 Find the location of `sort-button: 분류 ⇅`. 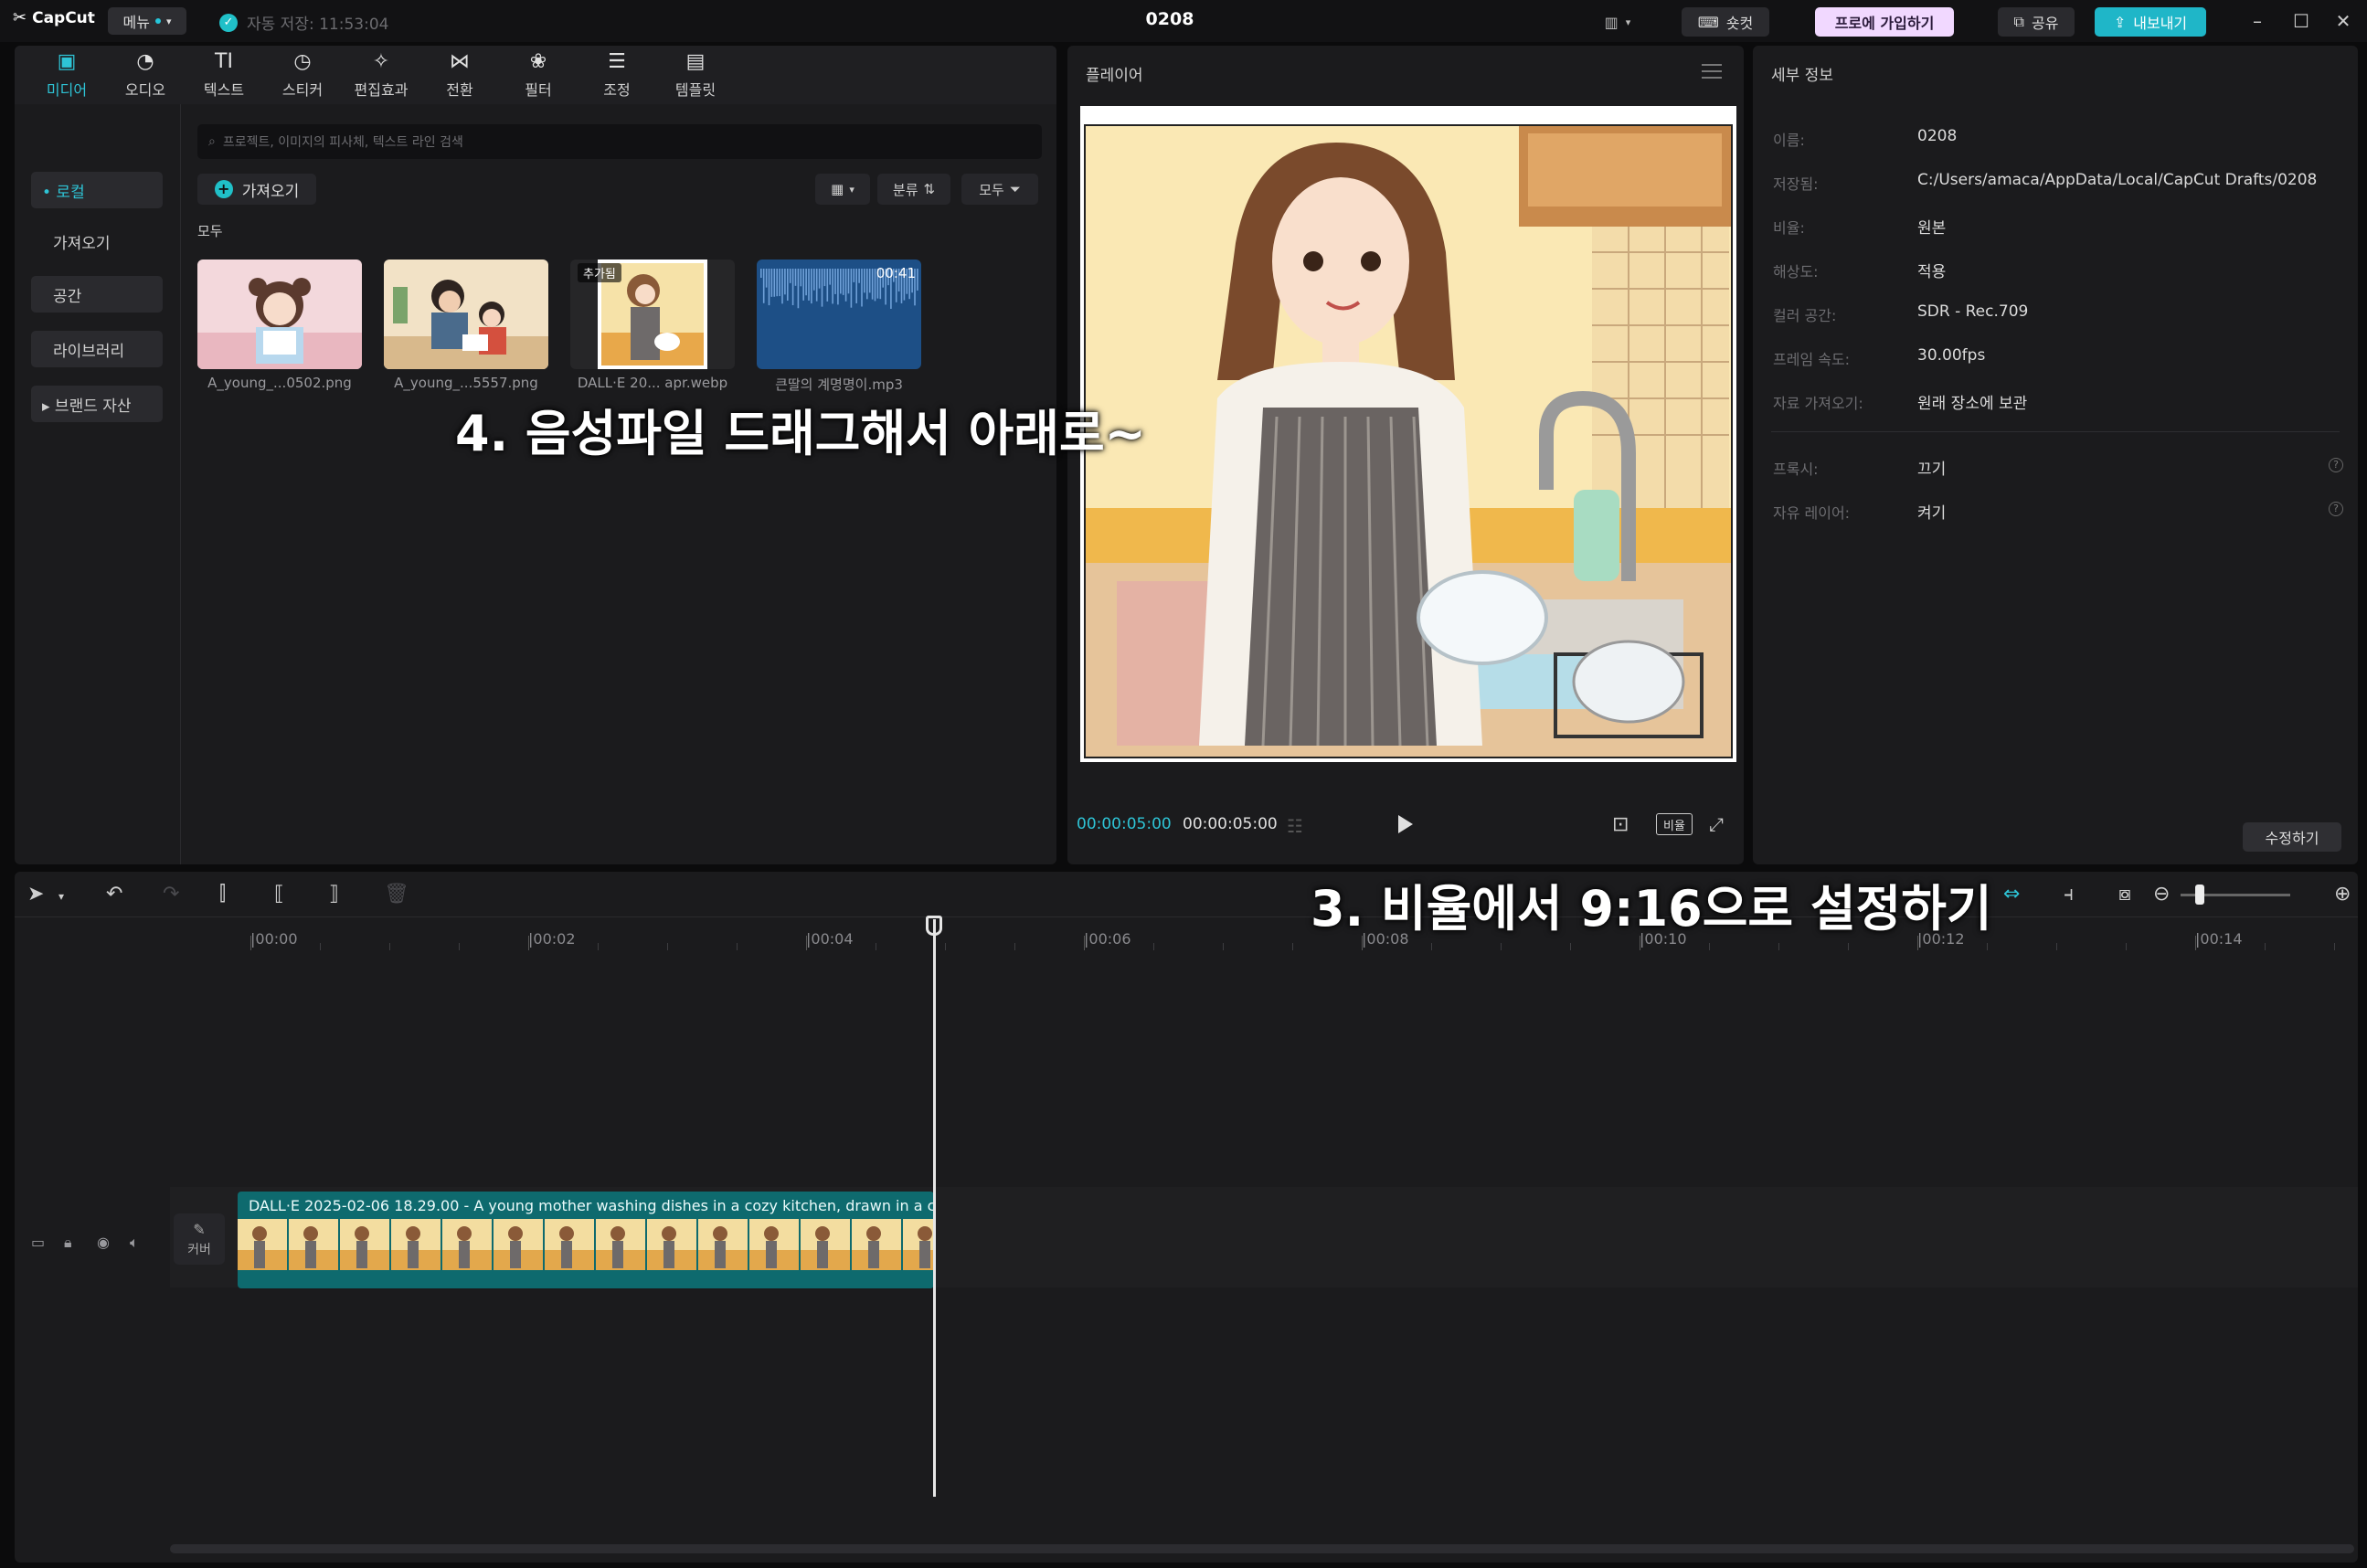

sort-button: 분류 ⇅ is located at coordinates (913, 190).